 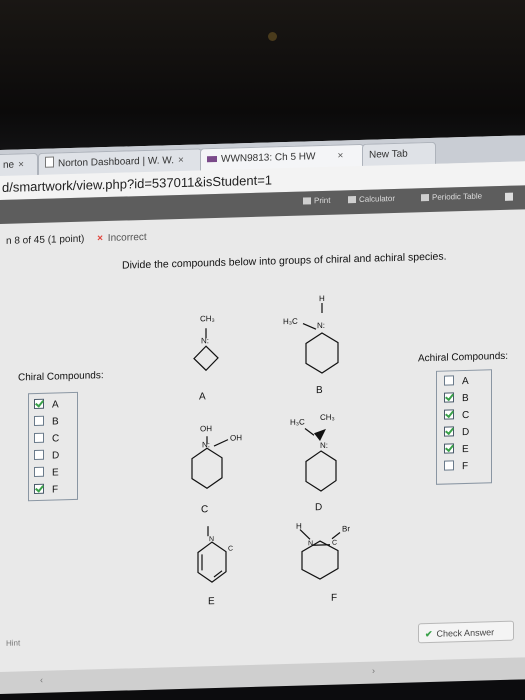 What do you see at coordinates (266, 442) in the screenshot?
I see `molecule-drawings` at bounding box center [266, 442].